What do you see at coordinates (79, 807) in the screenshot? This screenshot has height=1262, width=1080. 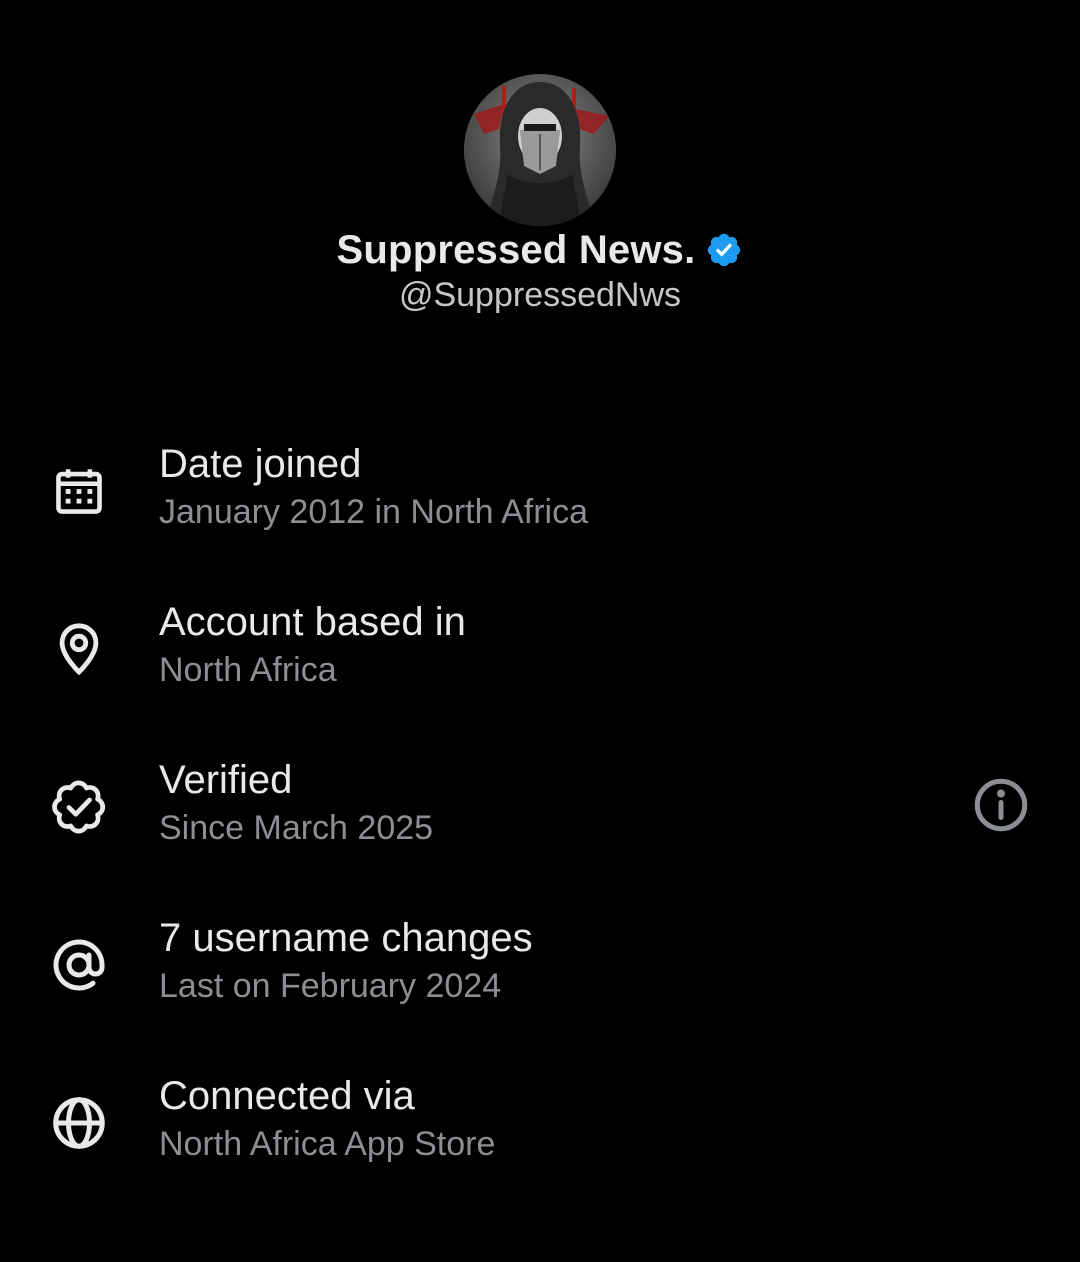 I see `verified-badge-outline-icon` at bounding box center [79, 807].